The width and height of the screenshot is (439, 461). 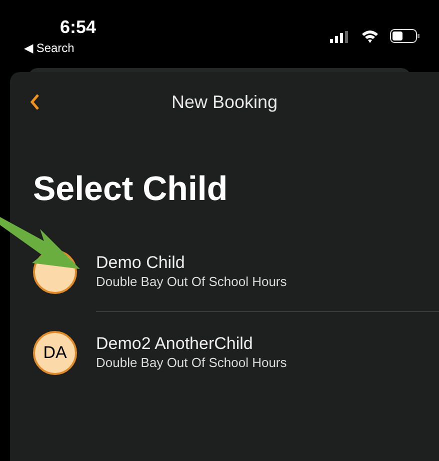 I want to click on nav-title: New Booking, so click(x=224, y=102).